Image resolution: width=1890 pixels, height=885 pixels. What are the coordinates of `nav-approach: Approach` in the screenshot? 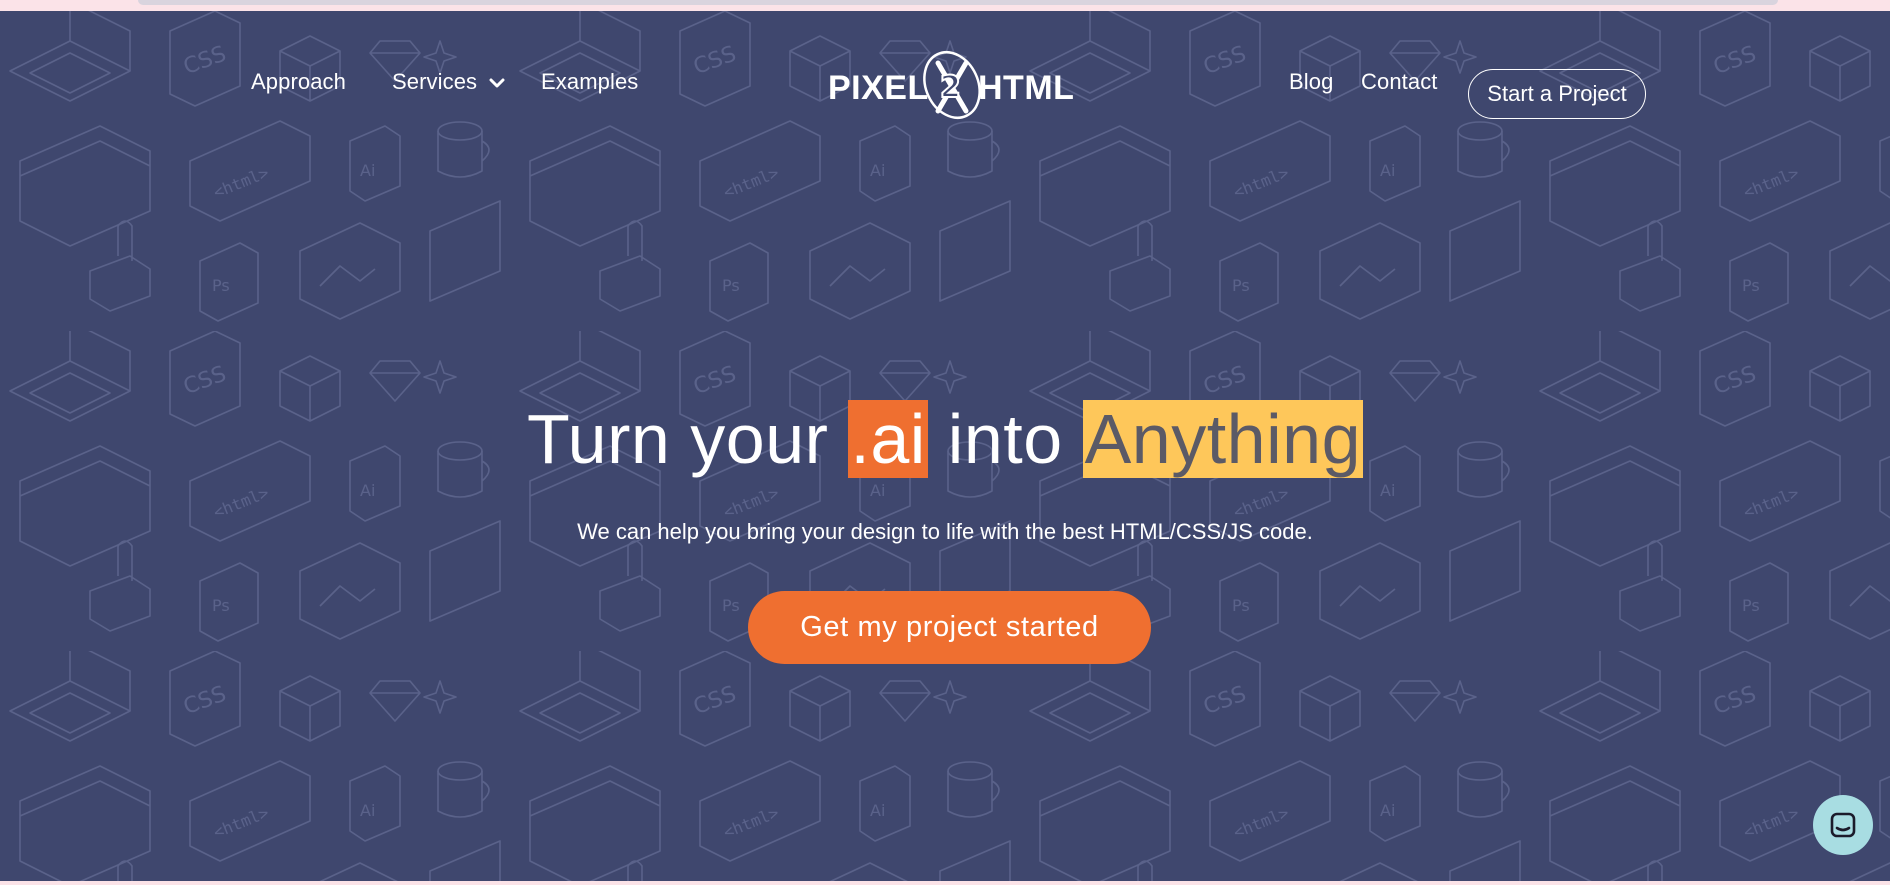 It's located at (298, 82).